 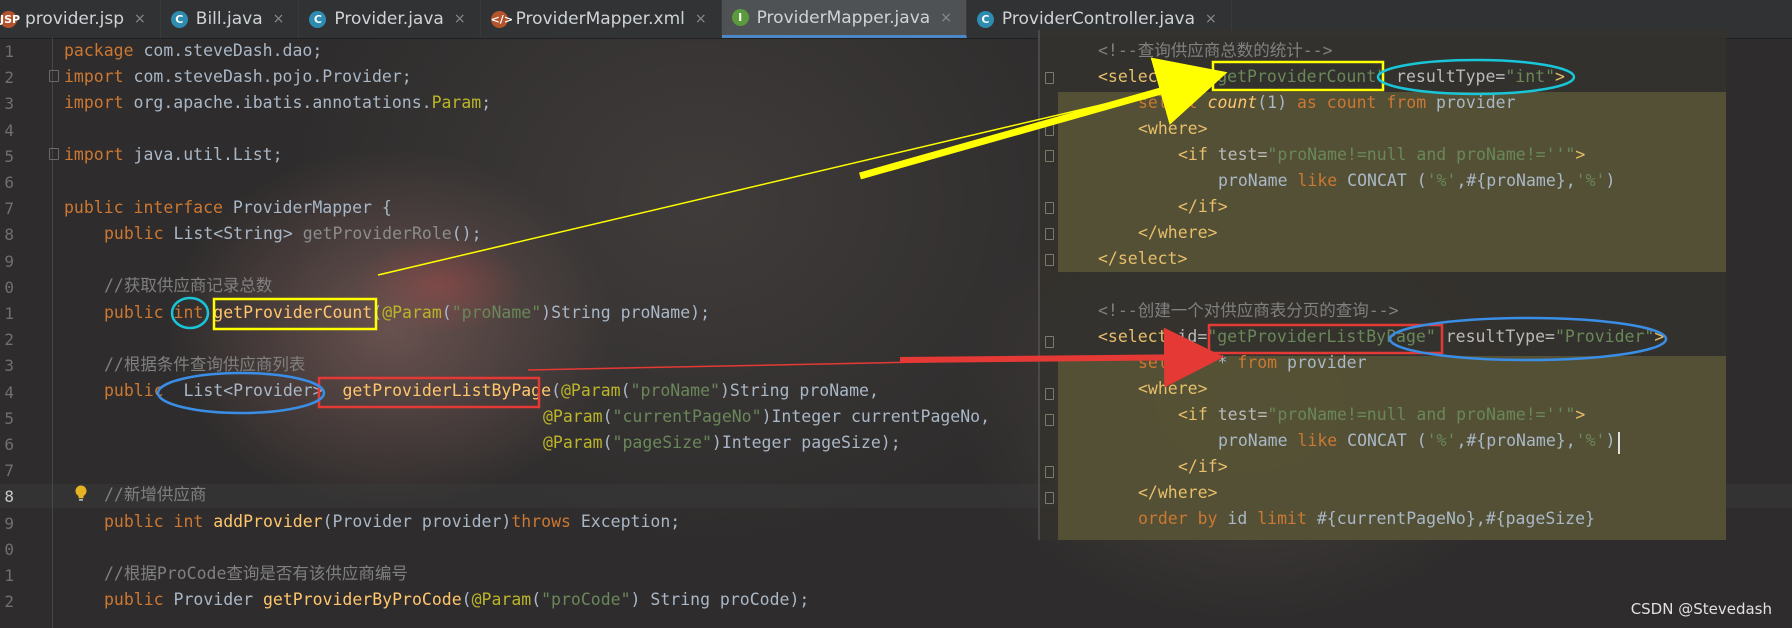 I want to click on tab-providermapper-java: I ProviderMapper.java ×, so click(x=844, y=19).